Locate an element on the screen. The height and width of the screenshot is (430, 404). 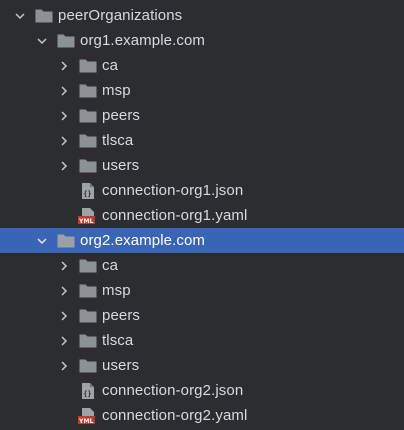
tree-node-org2: org2.example.com is located at coordinates (202, 240).